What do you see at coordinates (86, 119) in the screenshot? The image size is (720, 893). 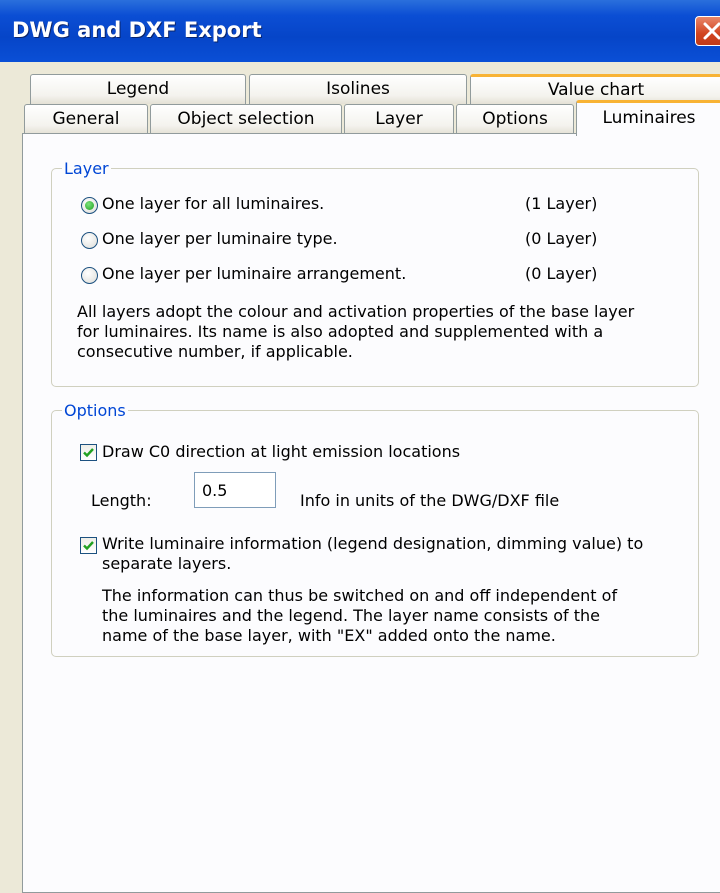 I see `tab-general: General` at bounding box center [86, 119].